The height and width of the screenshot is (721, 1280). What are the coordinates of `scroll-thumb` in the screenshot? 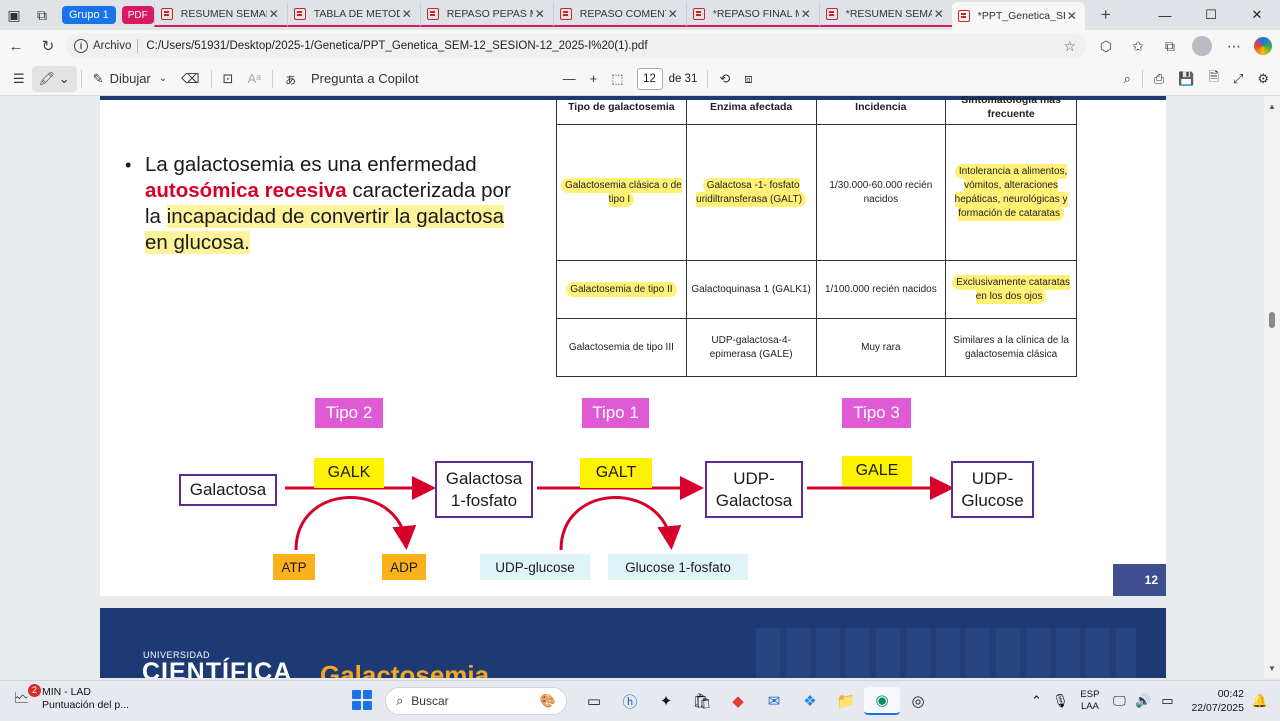 It's located at (1272, 320).